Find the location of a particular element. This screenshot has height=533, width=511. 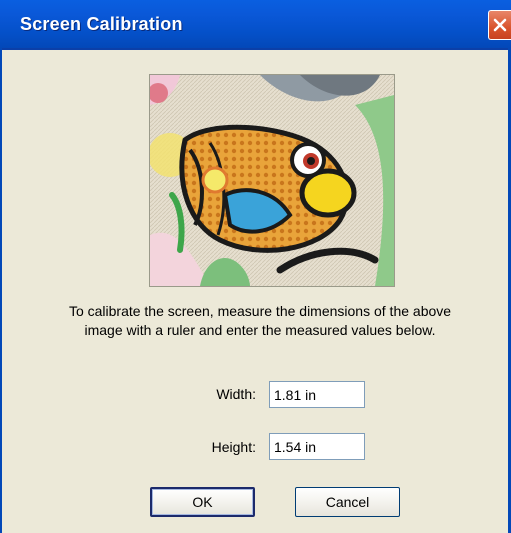

ok-button: OK is located at coordinates (202, 502).